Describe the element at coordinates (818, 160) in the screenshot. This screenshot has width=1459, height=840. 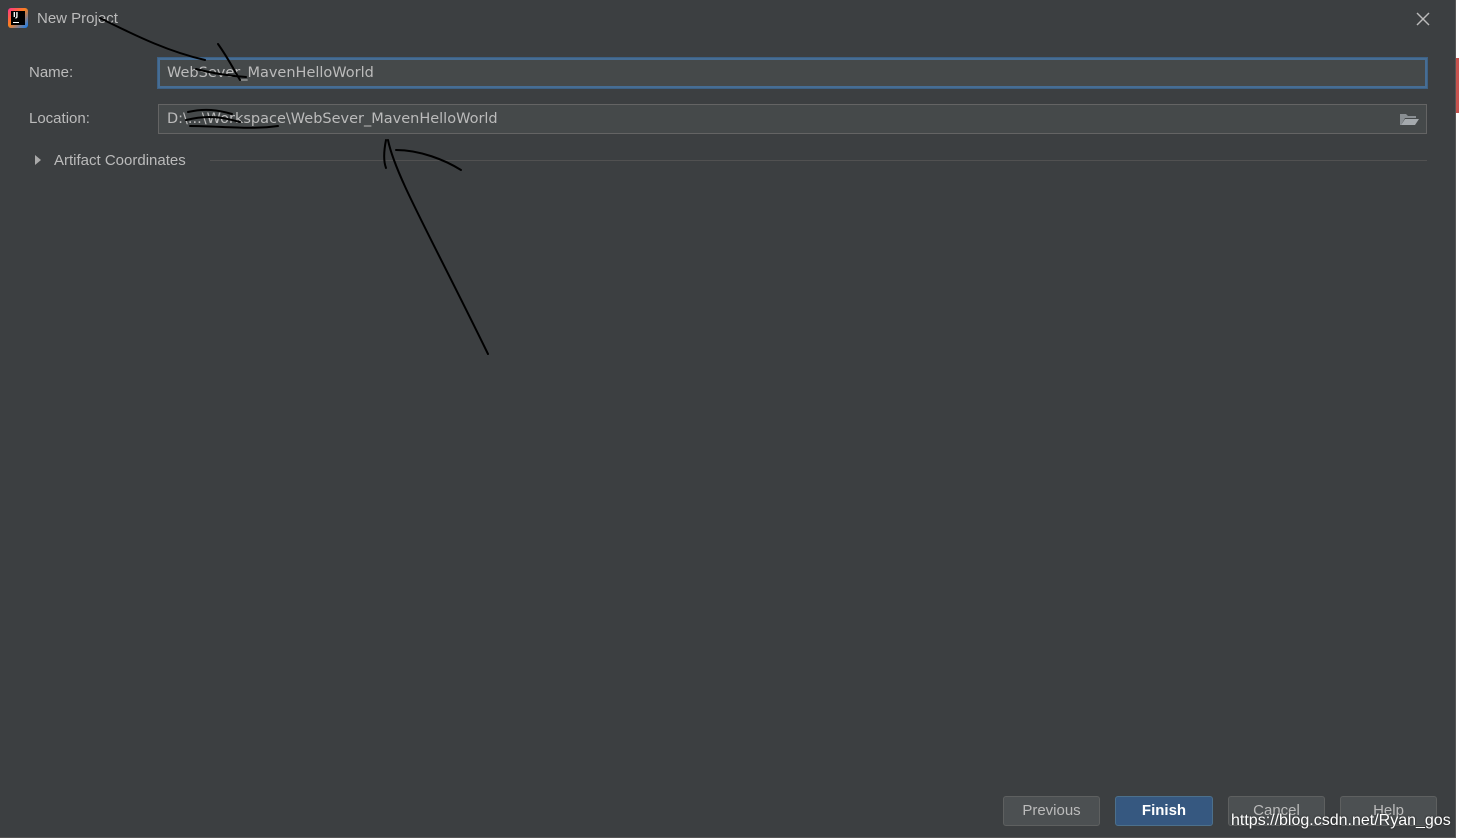
I see `section-divider` at that location.